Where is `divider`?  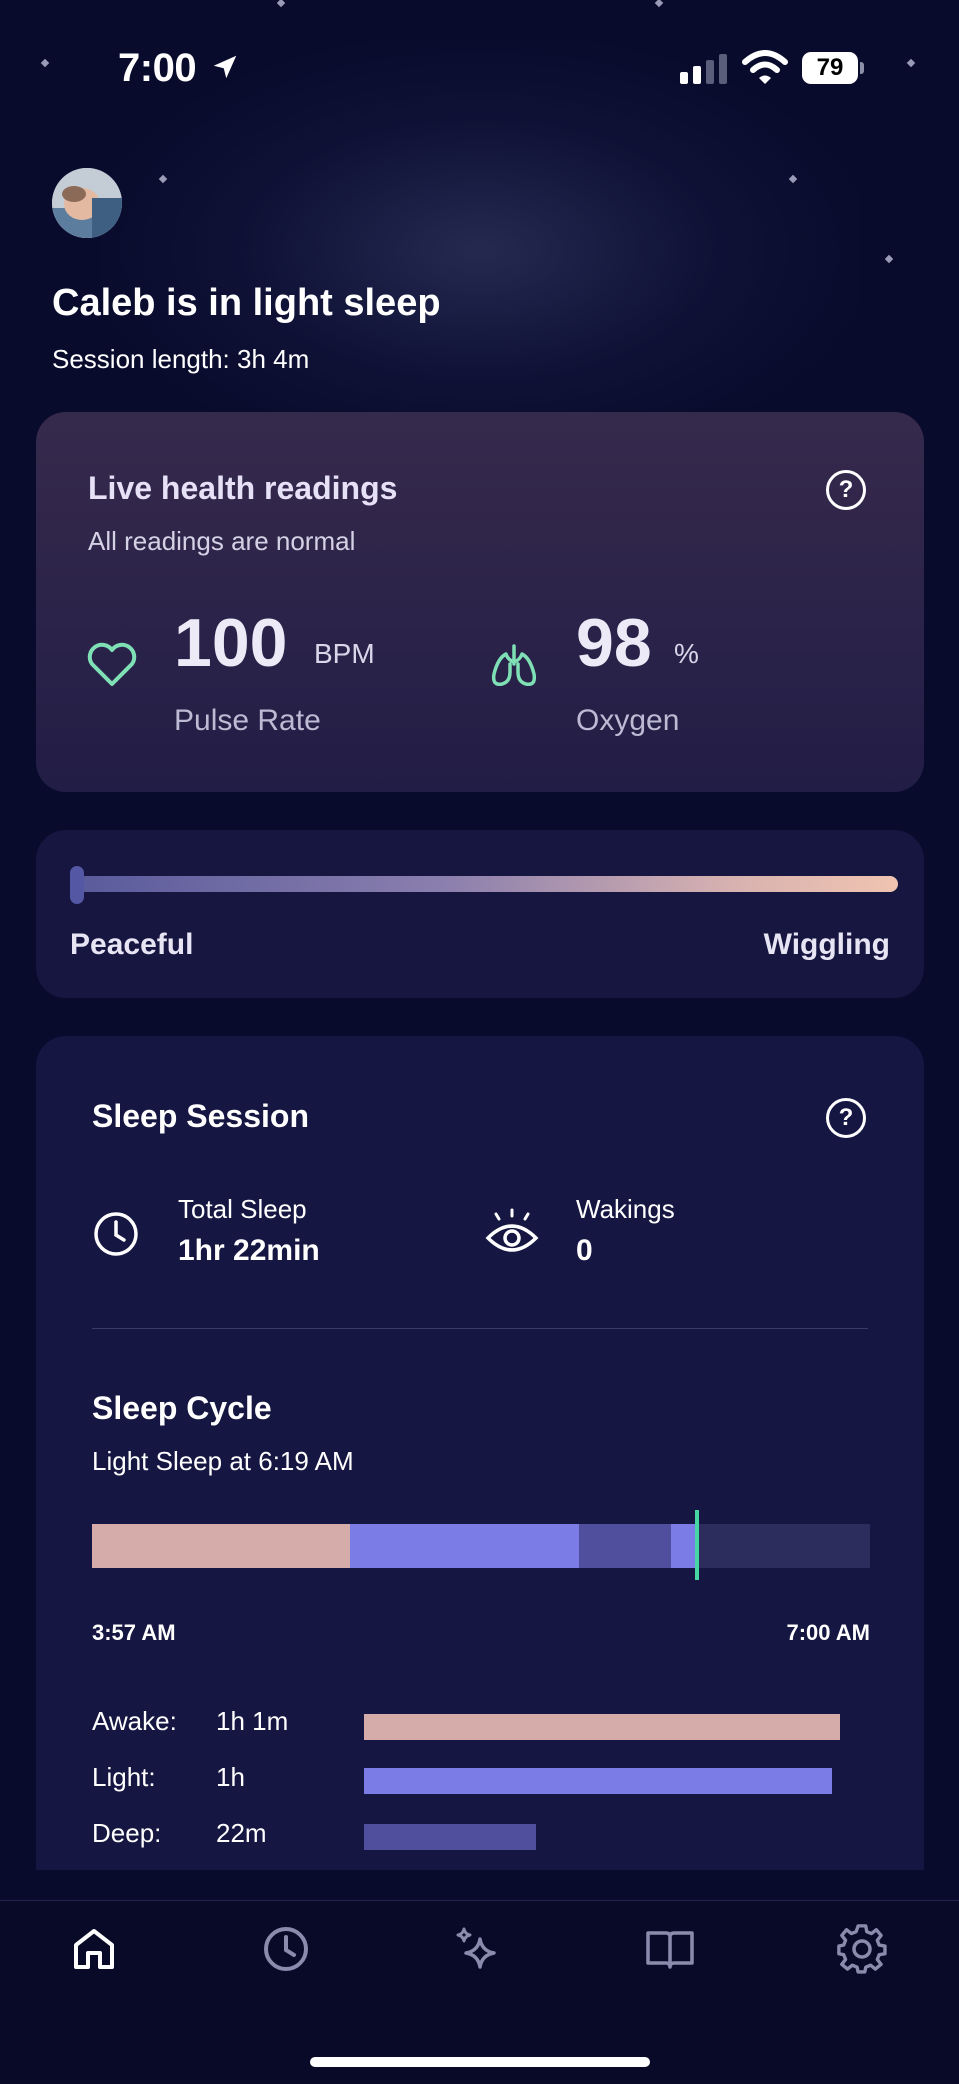 divider is located at coordinates (480, 1328).